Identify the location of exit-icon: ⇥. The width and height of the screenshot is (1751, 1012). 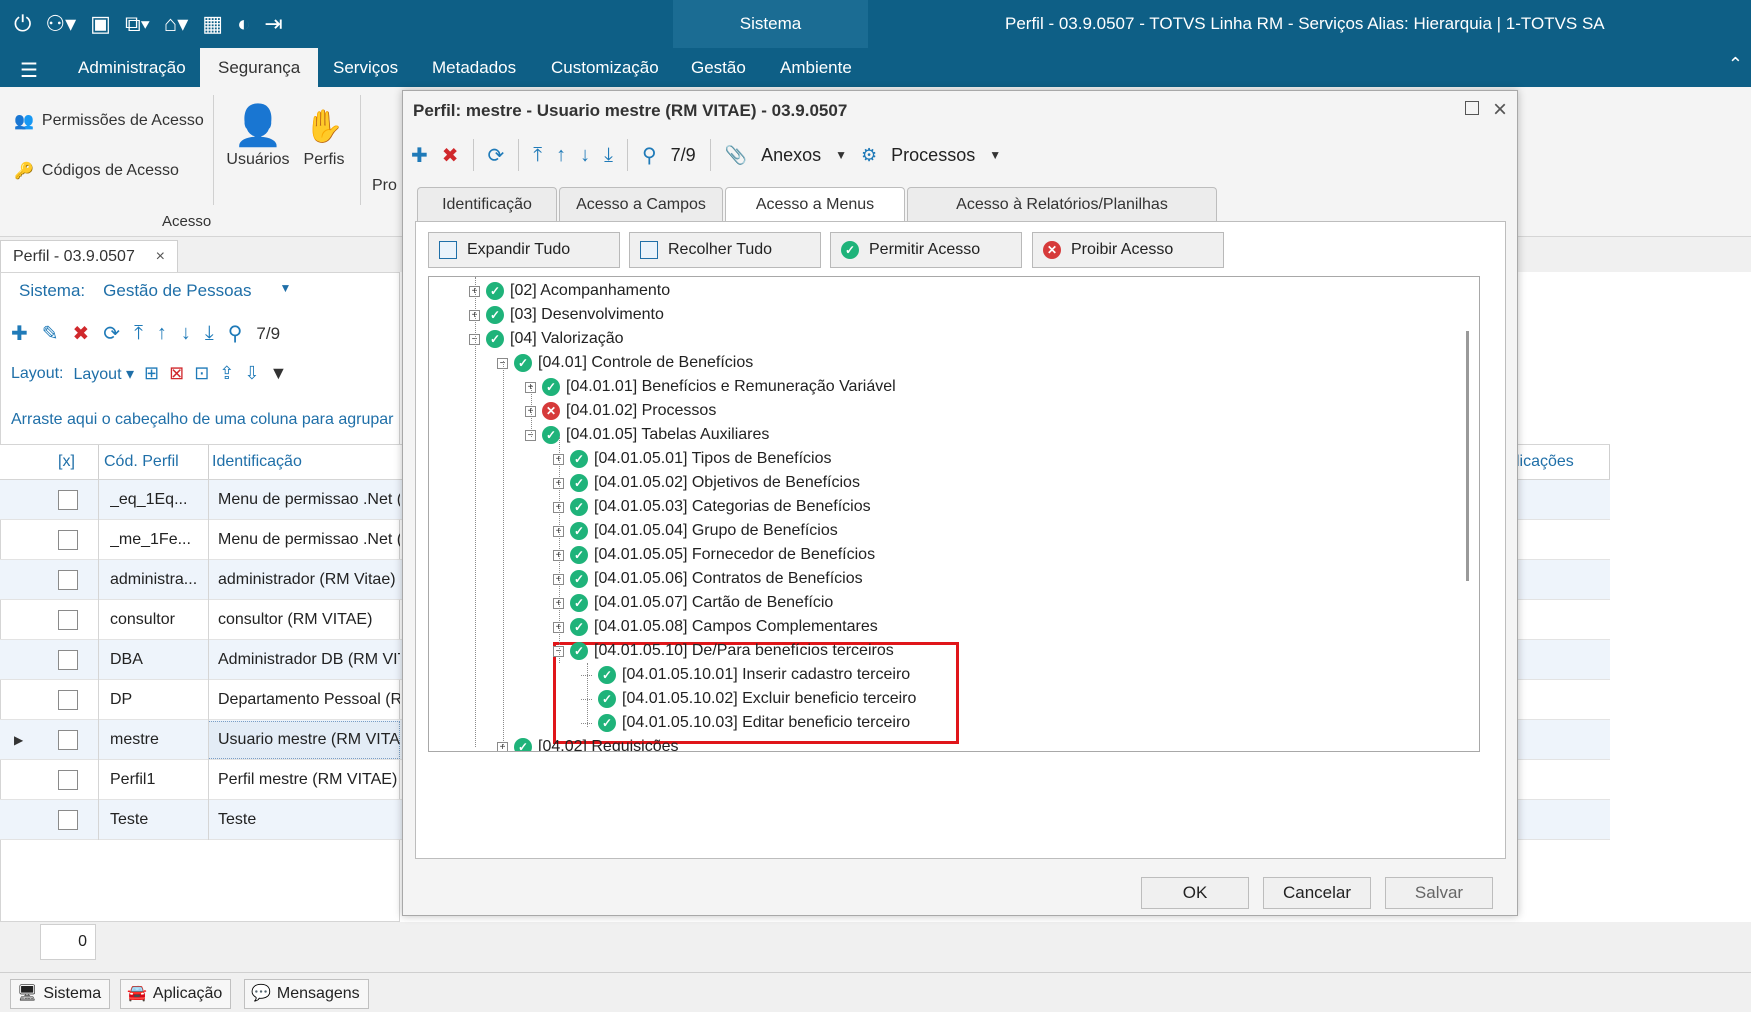
(273, 24).